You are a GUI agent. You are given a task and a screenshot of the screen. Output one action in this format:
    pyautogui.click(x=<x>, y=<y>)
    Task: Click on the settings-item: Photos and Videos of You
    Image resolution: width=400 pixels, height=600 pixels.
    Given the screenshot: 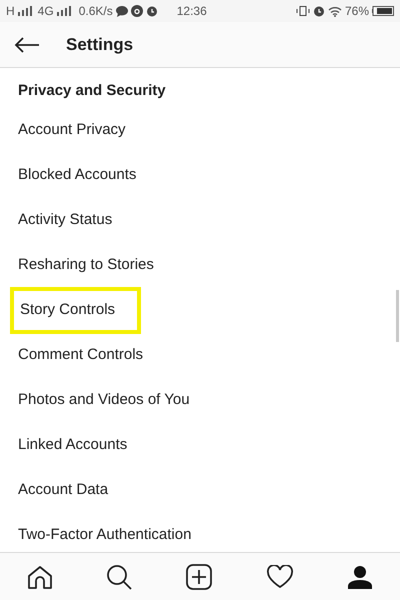 What is the action you would take?
    pyautogui.click(x=104, y=400)
    